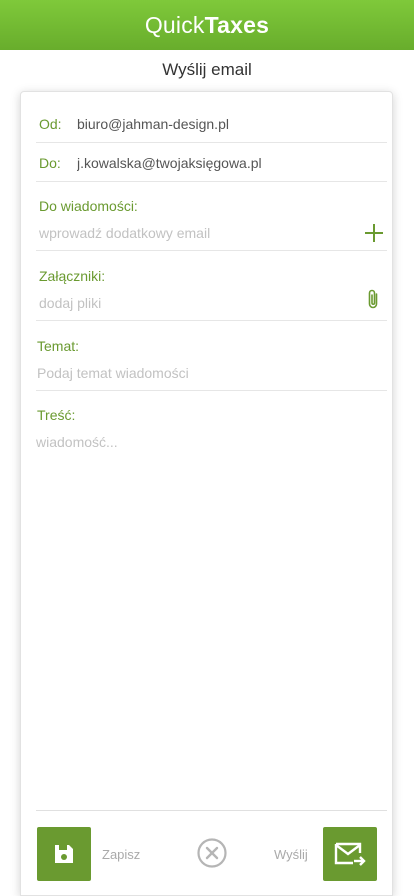  What do you see at coordinates (374, 233) in the screenshot?
I see `plus-icon` at bounding box center [374, 233].